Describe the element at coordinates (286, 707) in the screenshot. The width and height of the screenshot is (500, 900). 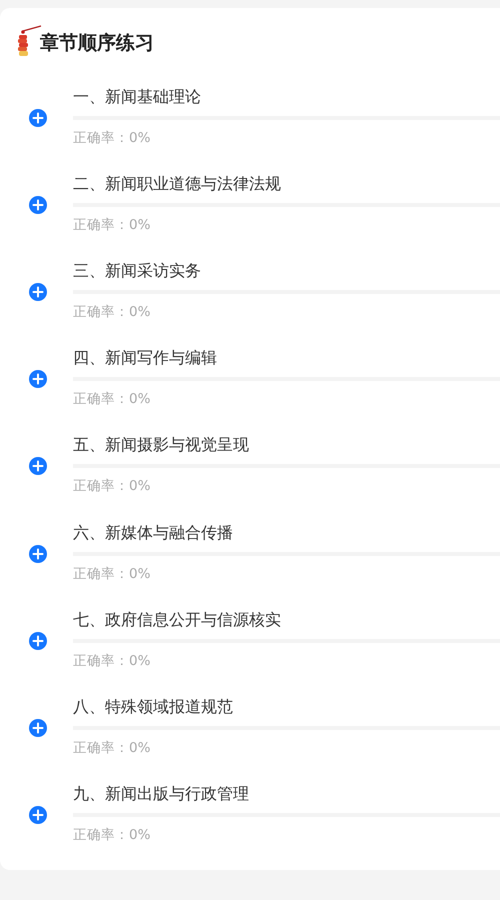
I see `chapter-title: 八、特殊领域报道规范` at that location.